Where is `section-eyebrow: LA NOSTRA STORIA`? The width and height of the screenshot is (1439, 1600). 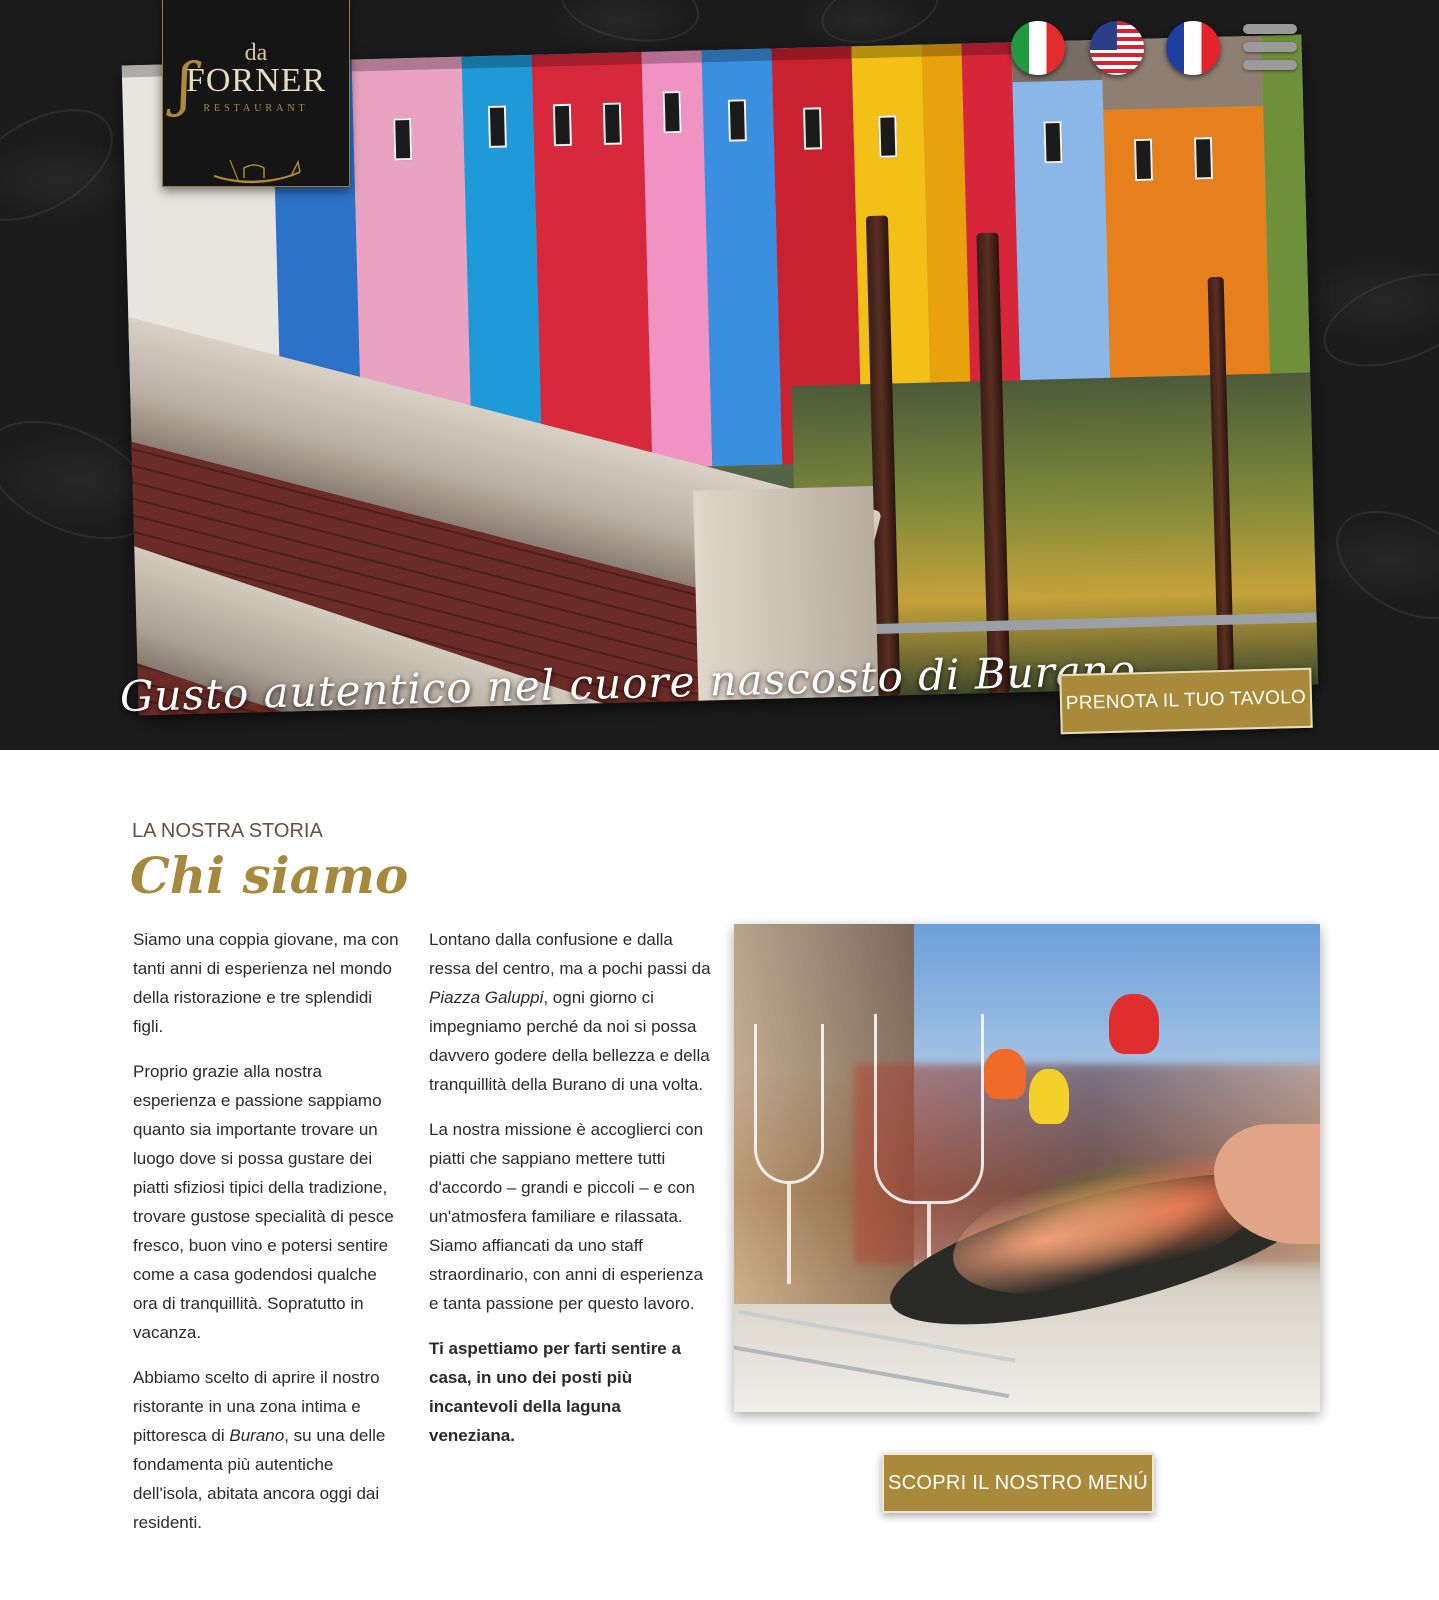
section-eyebrow: LA NOSTRA STORIA is located at coordinates (227, 831).